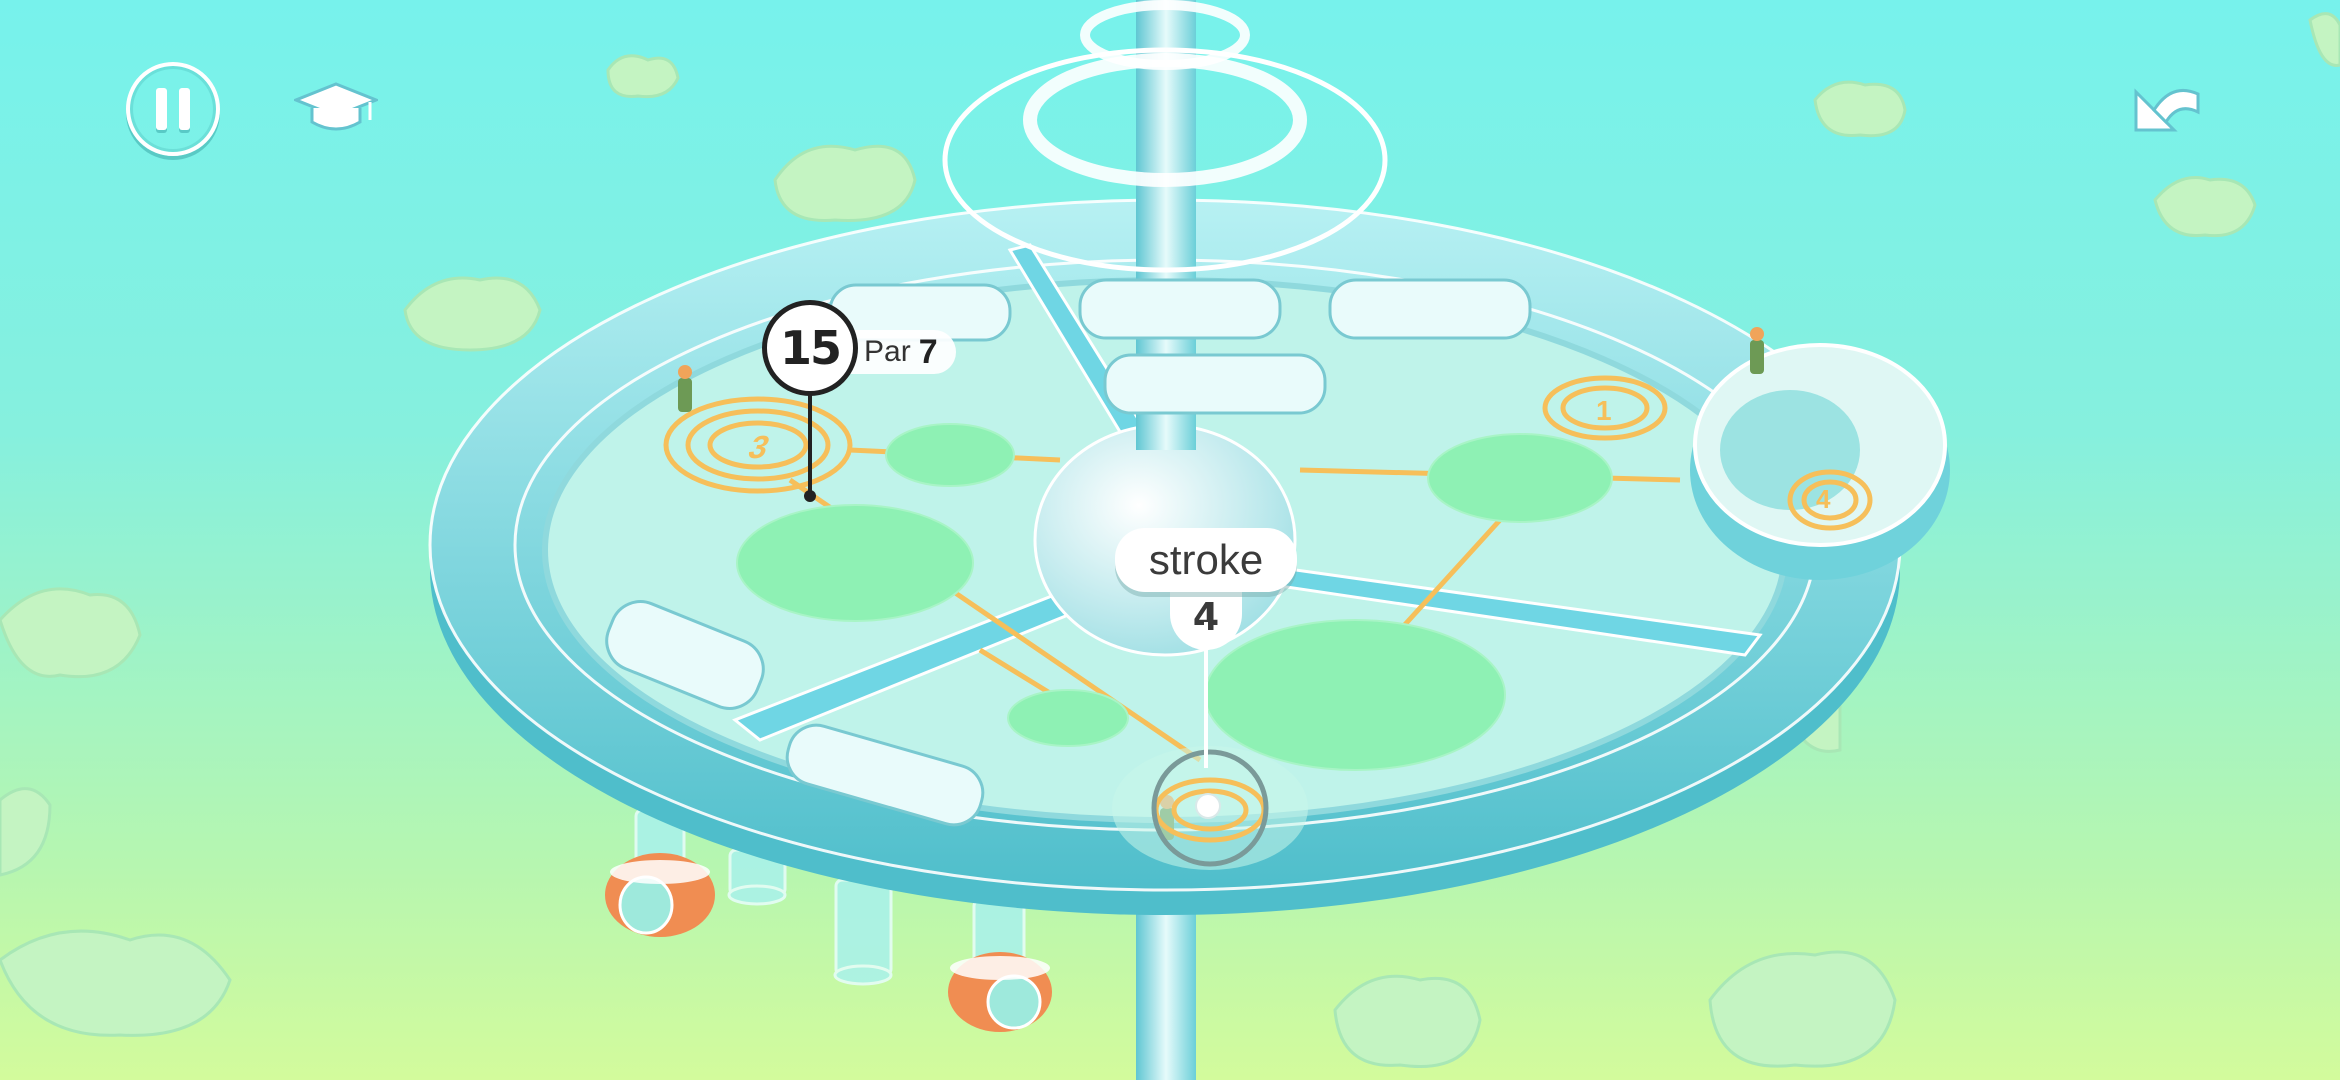 The image size is (2340, 1080). I want to click on green-right, so click(1520, 478).